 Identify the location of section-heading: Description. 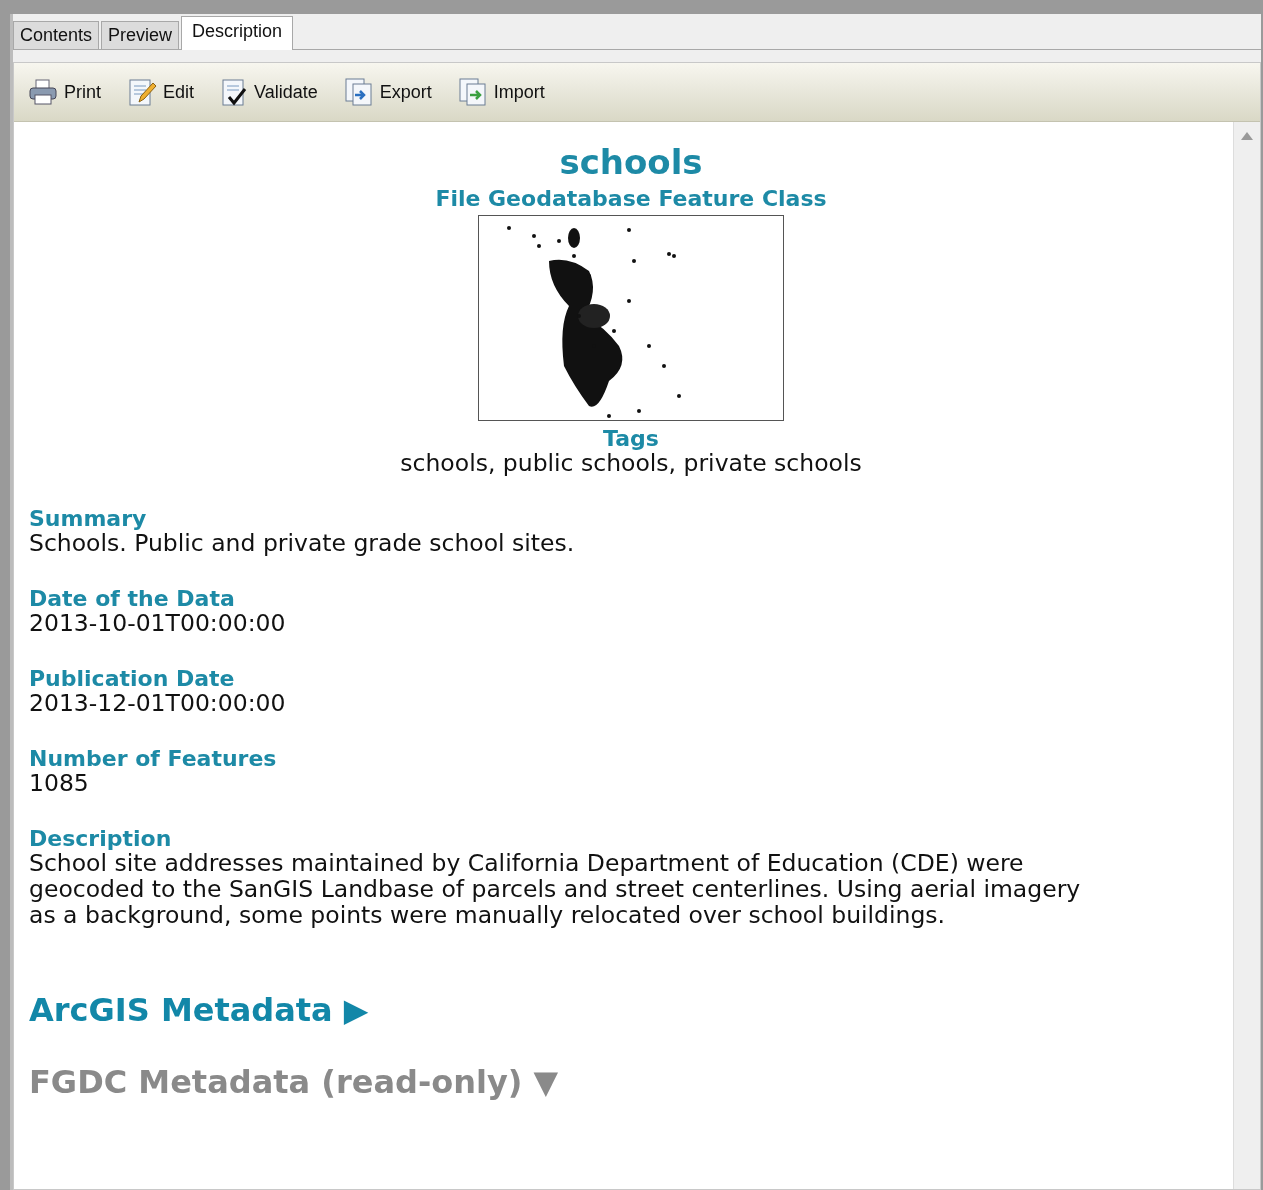
(101, 839).